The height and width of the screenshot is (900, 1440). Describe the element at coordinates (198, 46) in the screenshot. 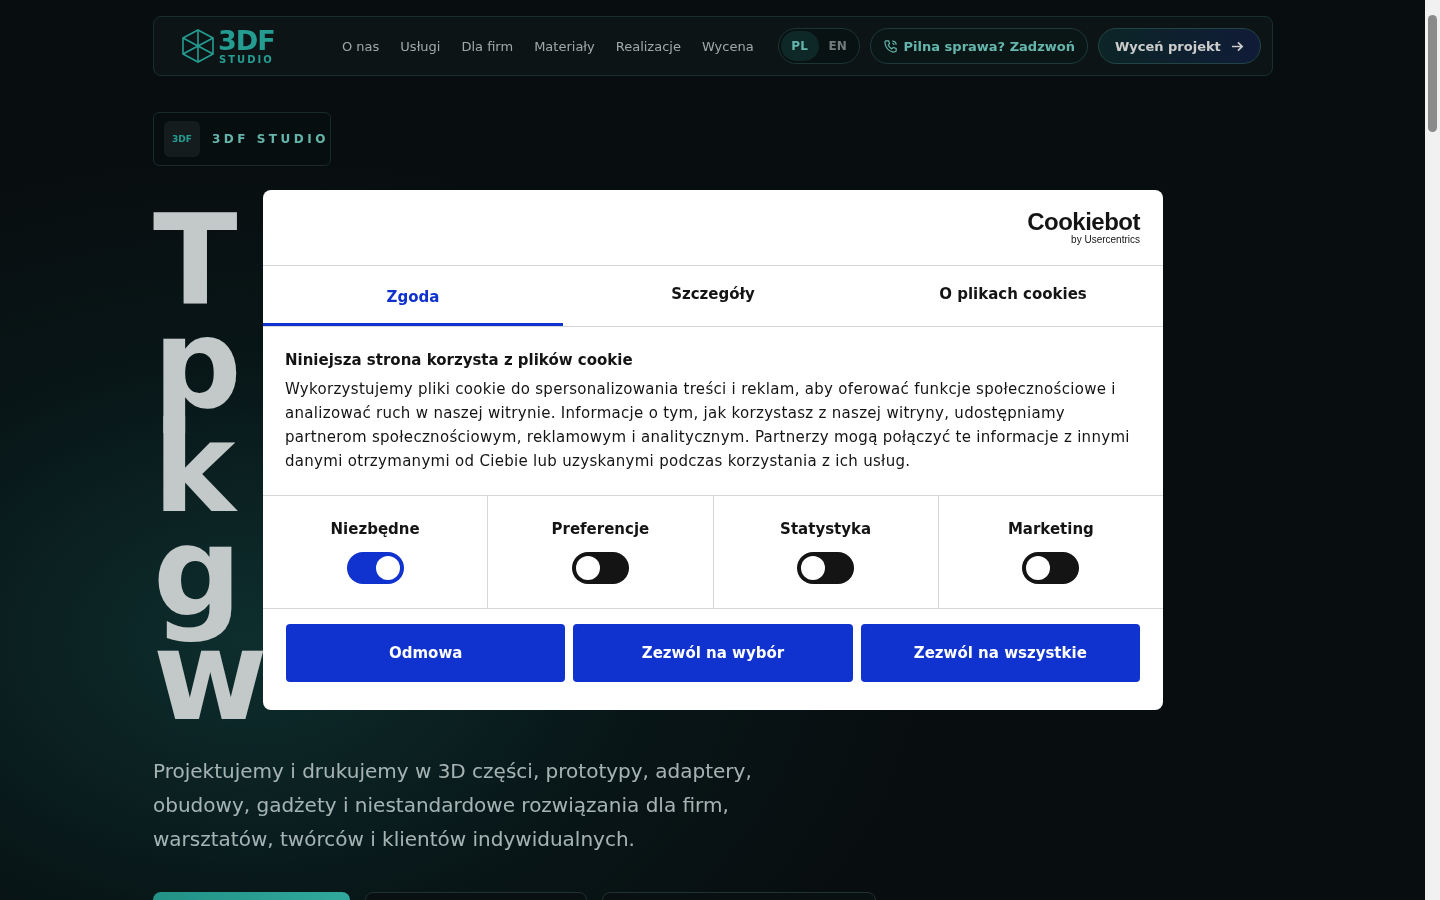

I see `cube-icon` at that location.